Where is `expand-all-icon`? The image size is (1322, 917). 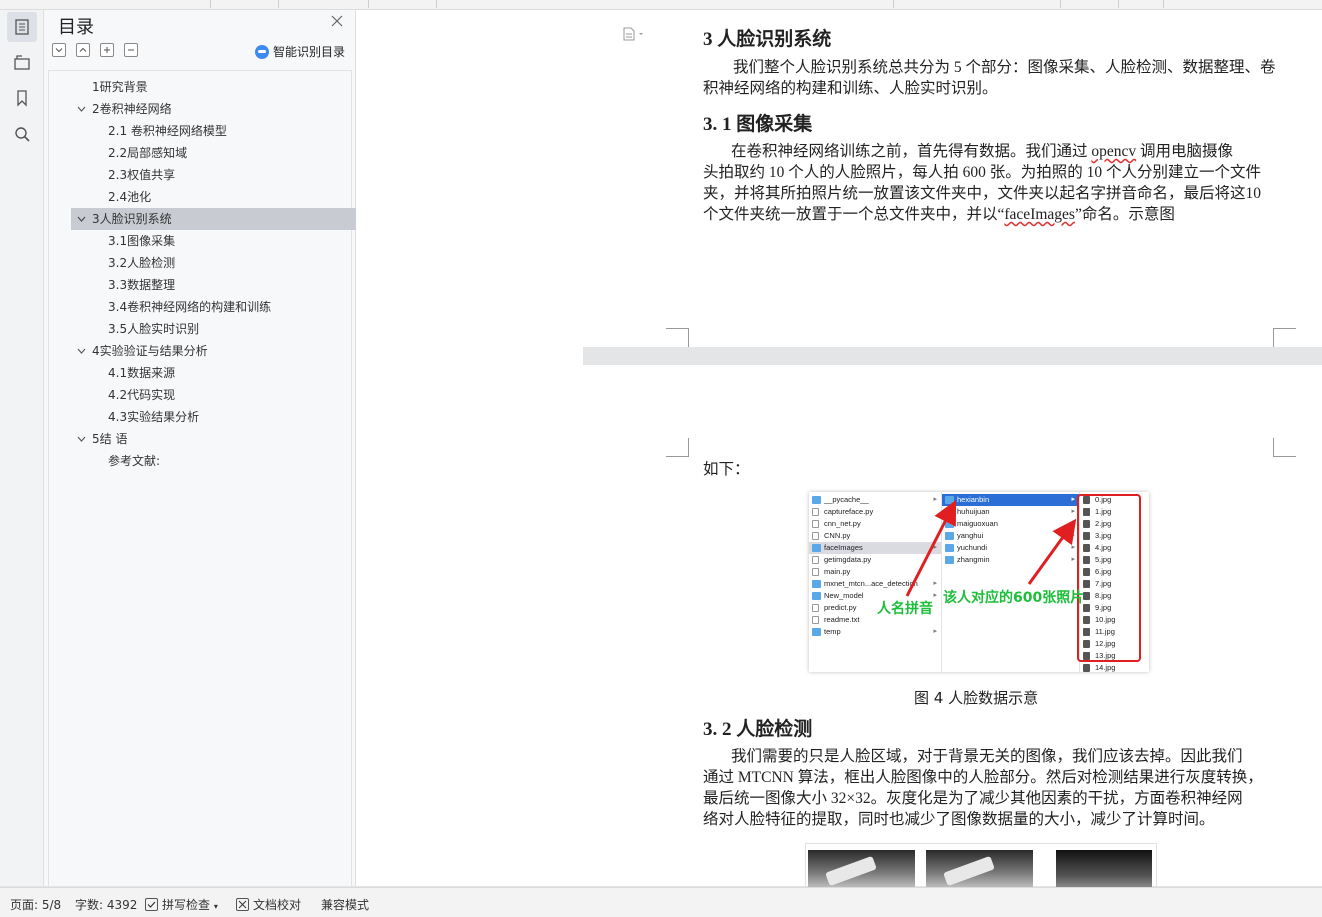 expand-all-icon is located at coordinates (107, 50).